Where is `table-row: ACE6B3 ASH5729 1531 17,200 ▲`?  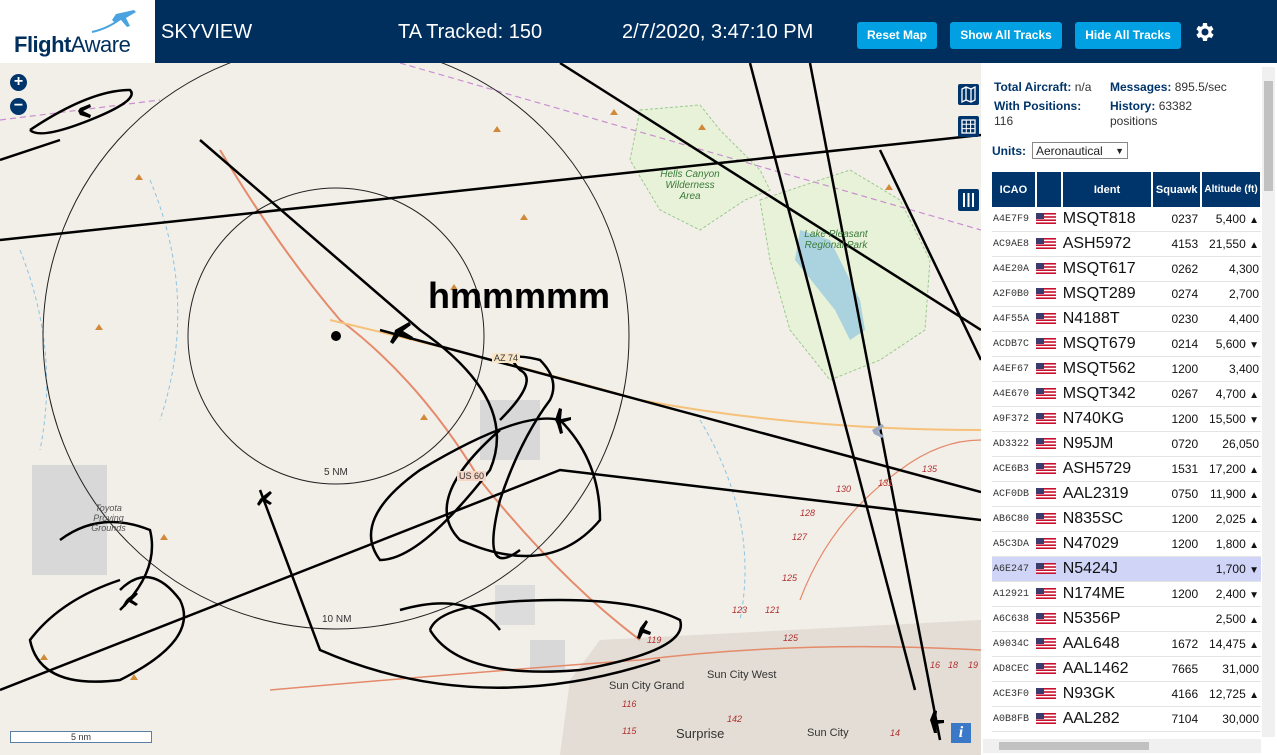 table-row: ACE6B3 ASH5729 1531 17,200 ▲ is located at coordinates (1126, 469).